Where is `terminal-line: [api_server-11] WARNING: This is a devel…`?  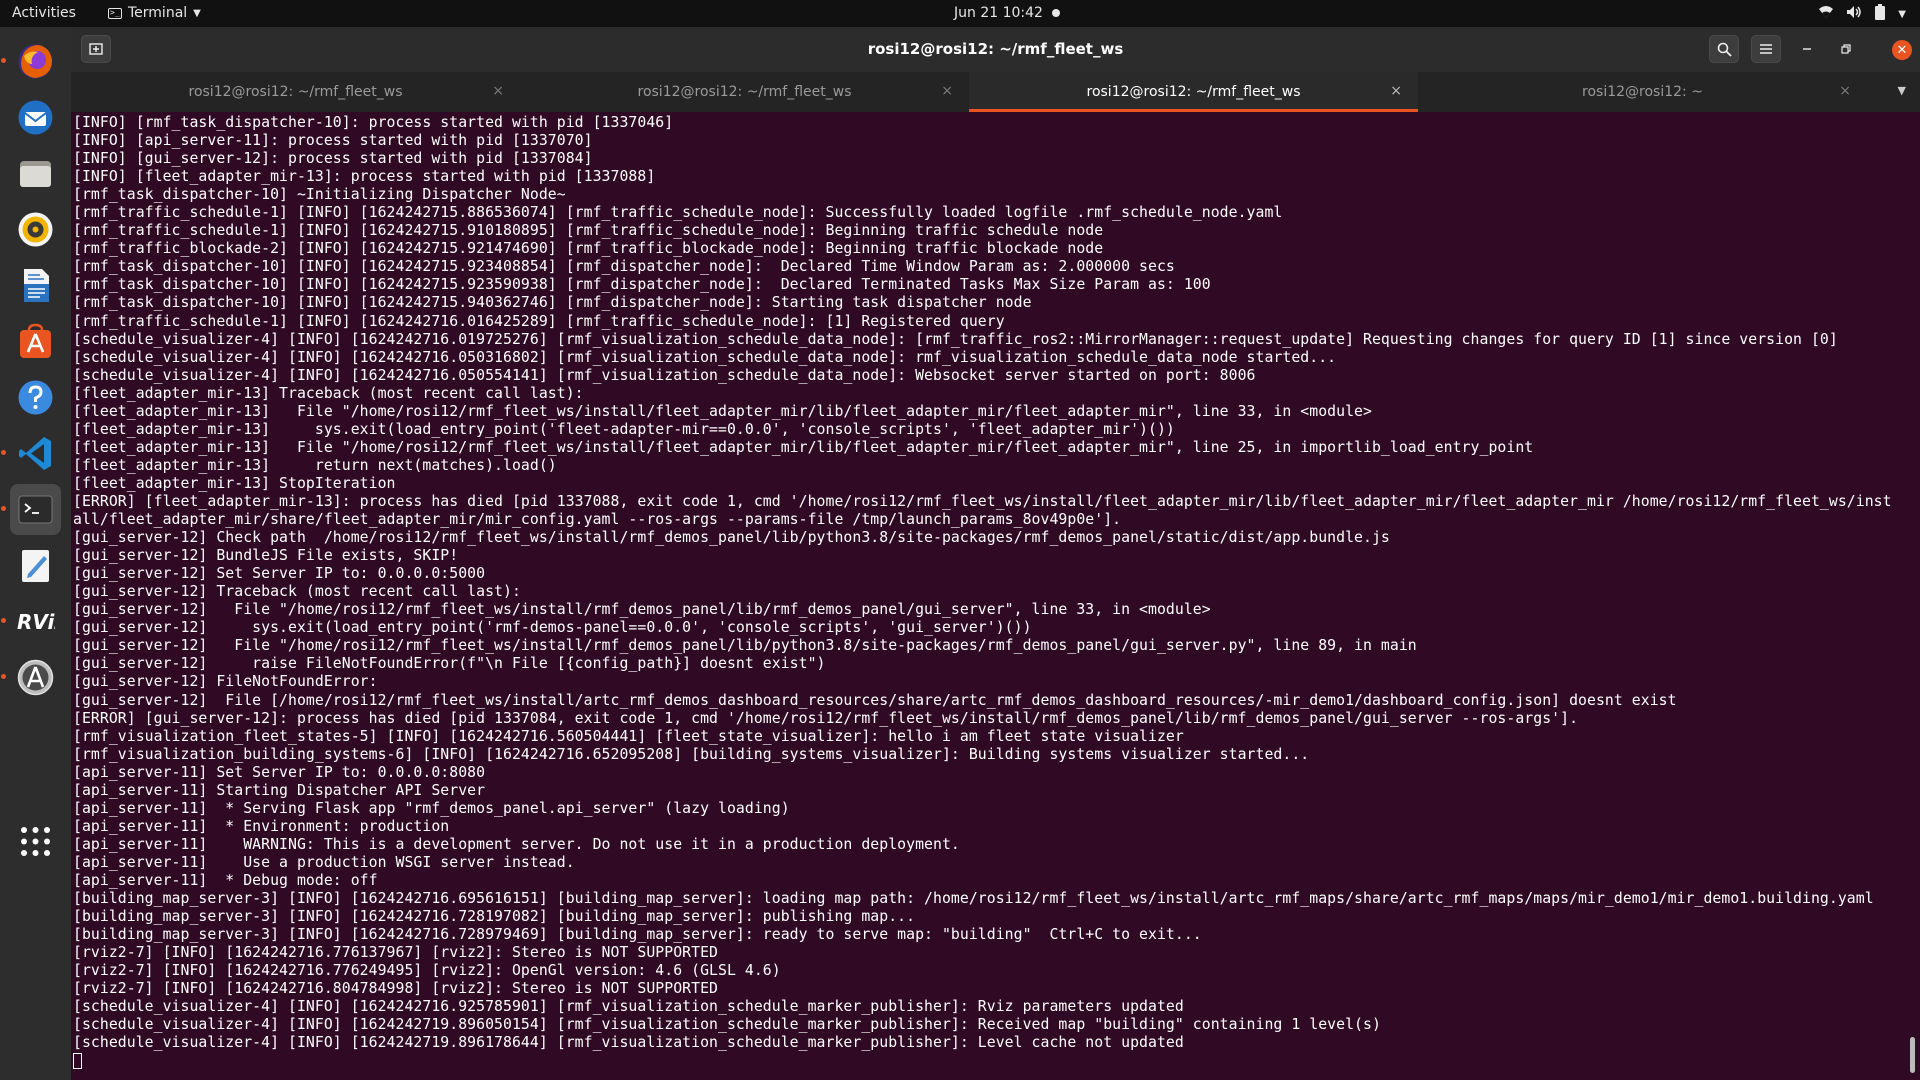
terminal-line: [api_server-11] WARNING: This is a devel… is located at coordinates (516, 844).